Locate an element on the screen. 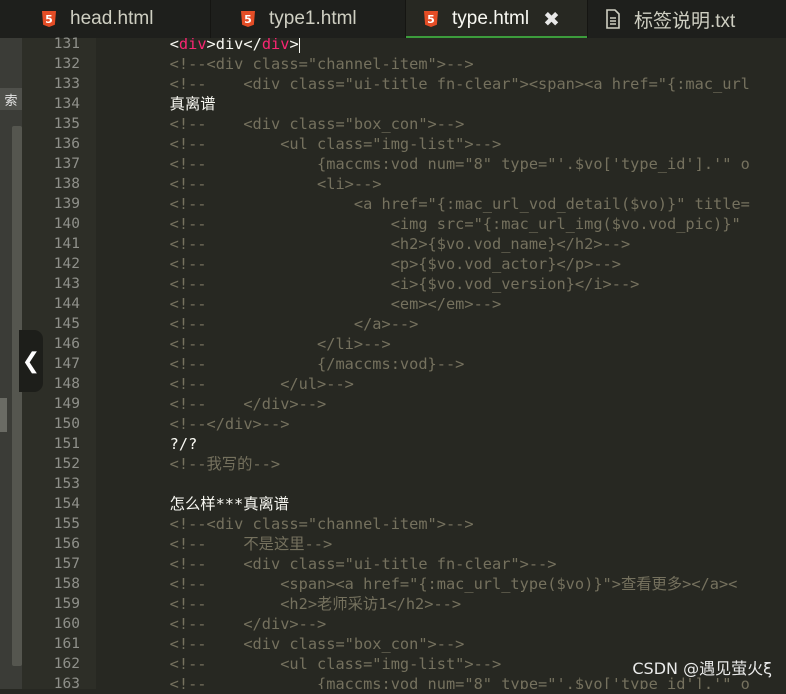 The height and width of the screenshot is (694, 786). line-number: 140 is located at coordinates (66, 224).